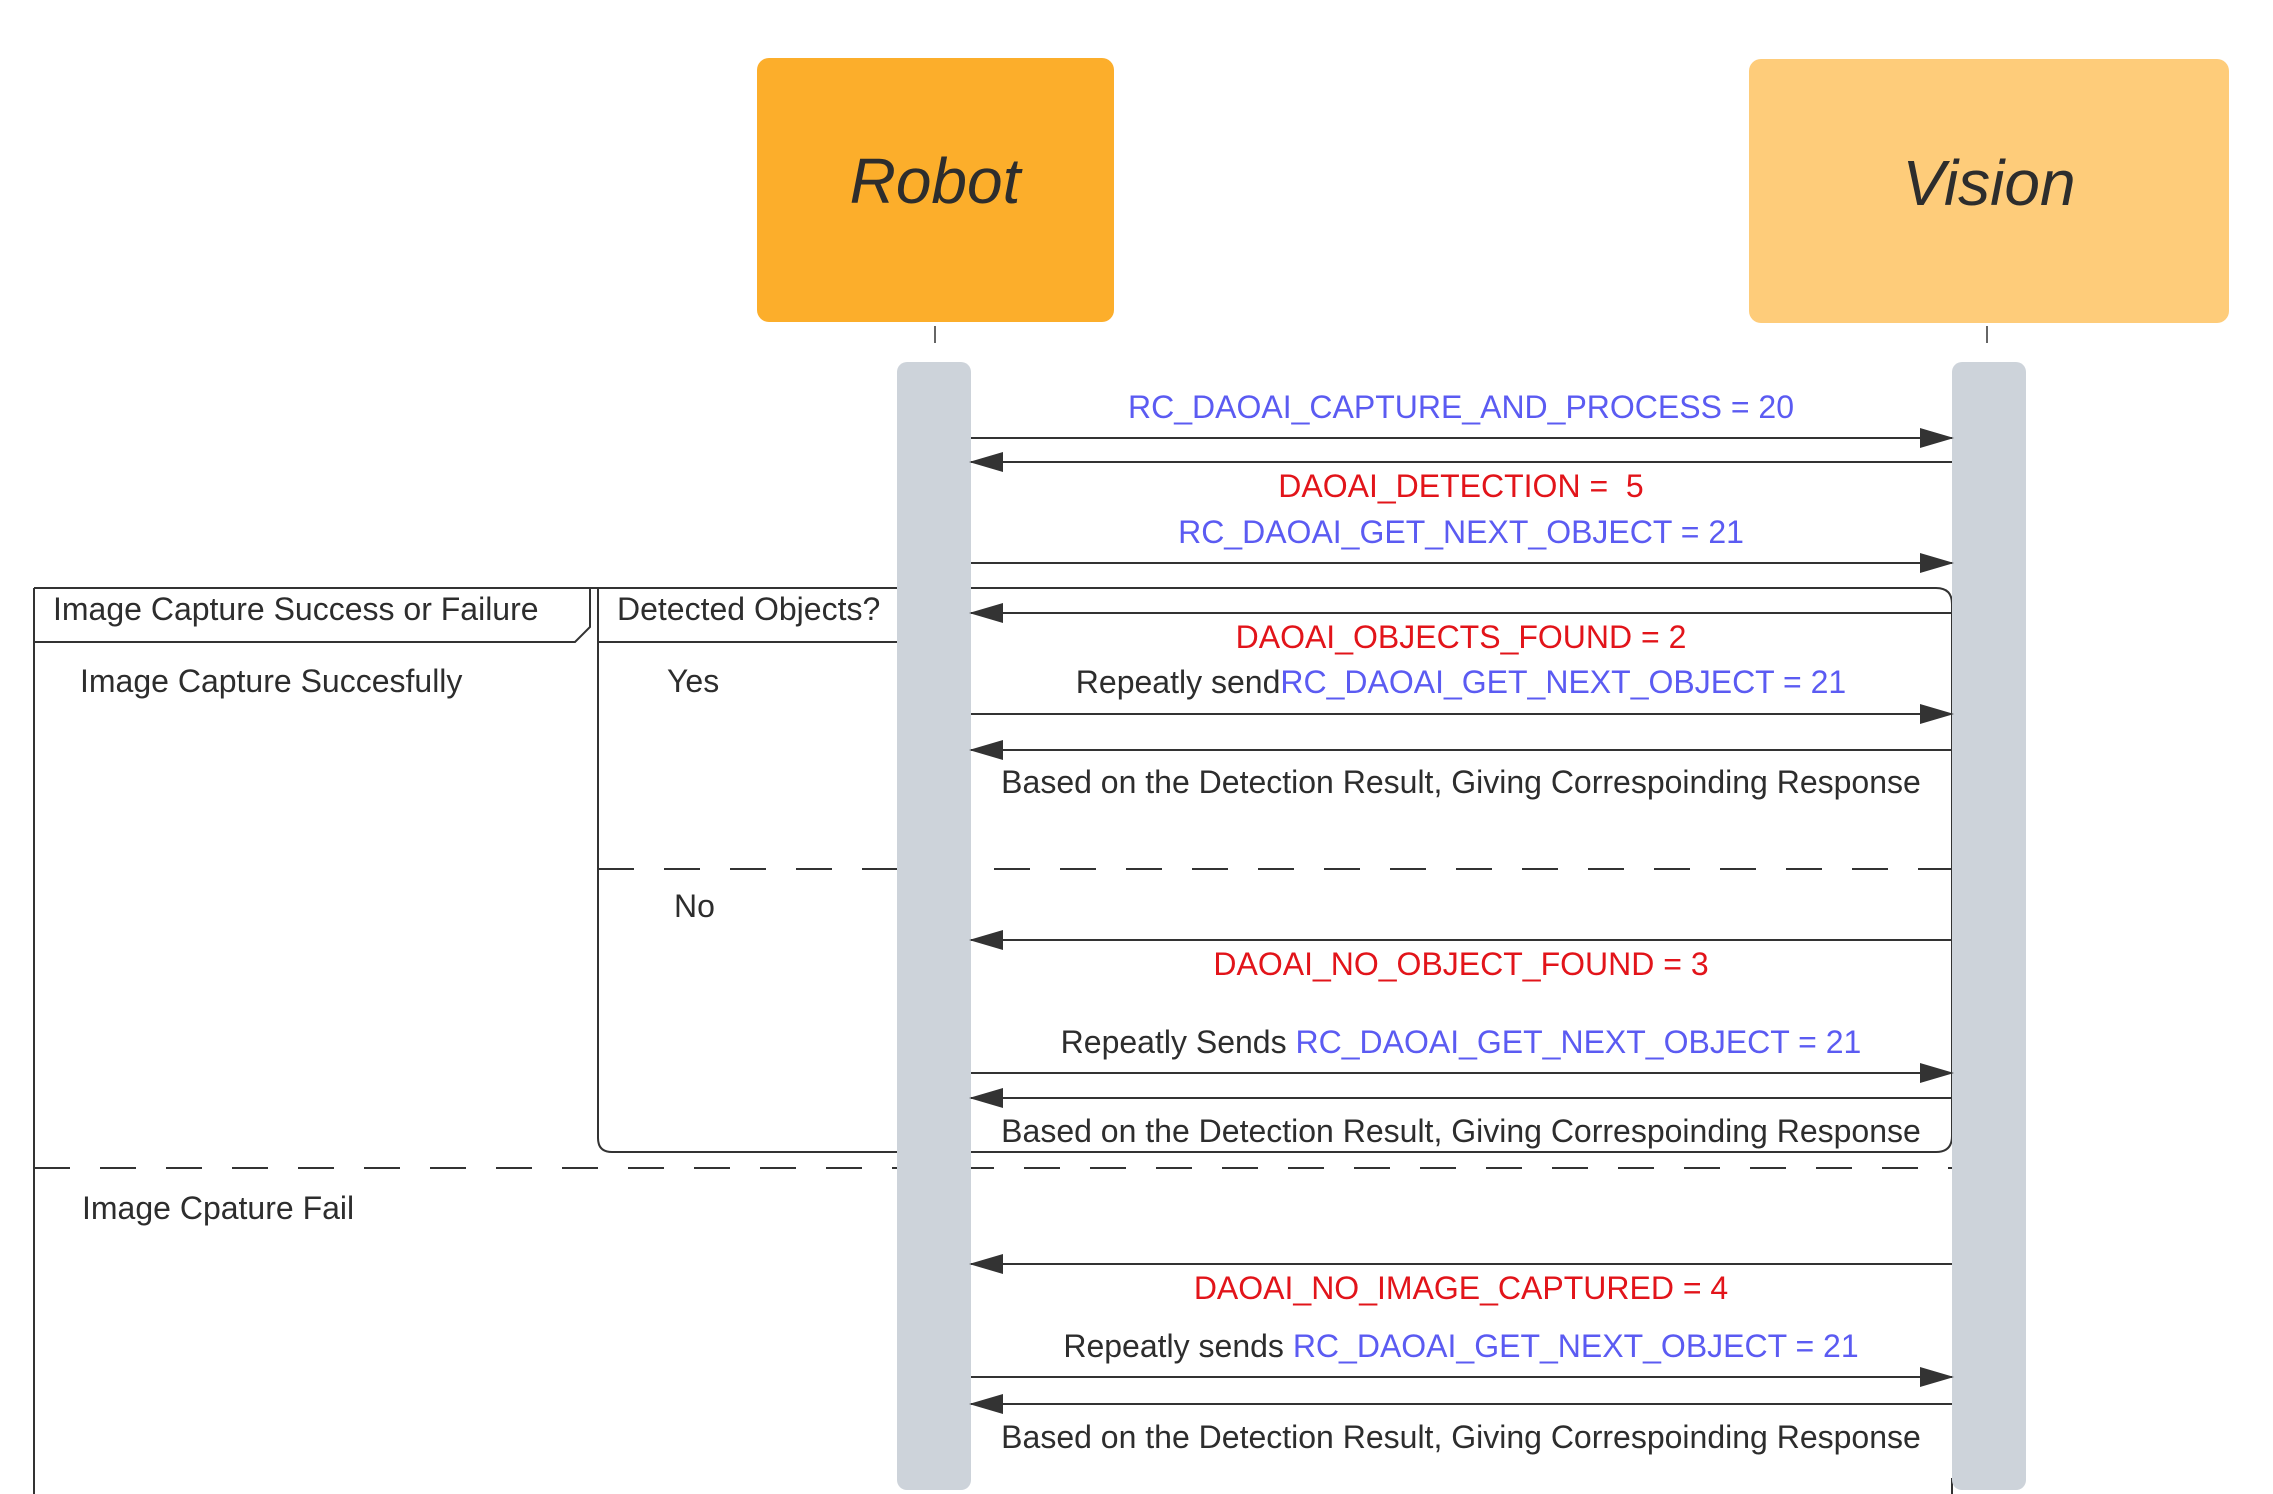  I want to click on robot-activation-bar, so click(934, 926).